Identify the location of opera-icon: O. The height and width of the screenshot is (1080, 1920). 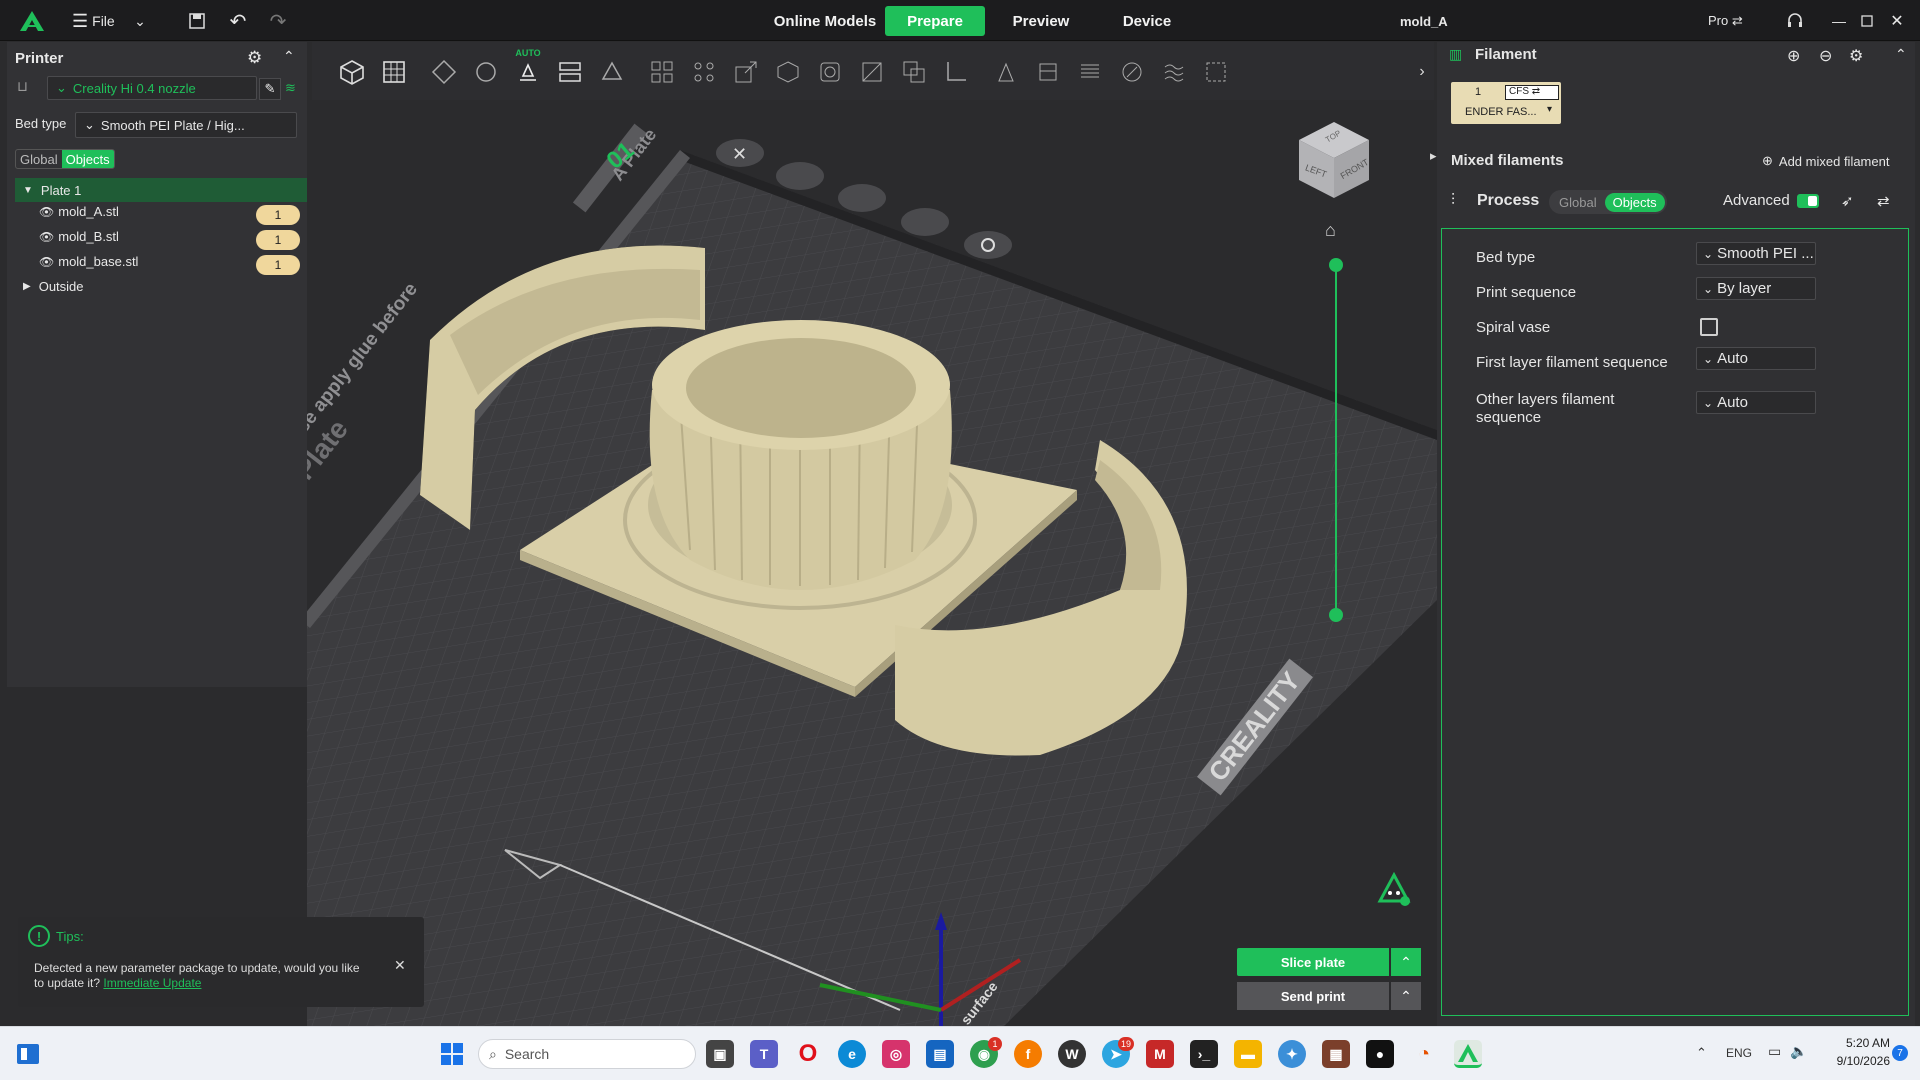
(808, 1054).